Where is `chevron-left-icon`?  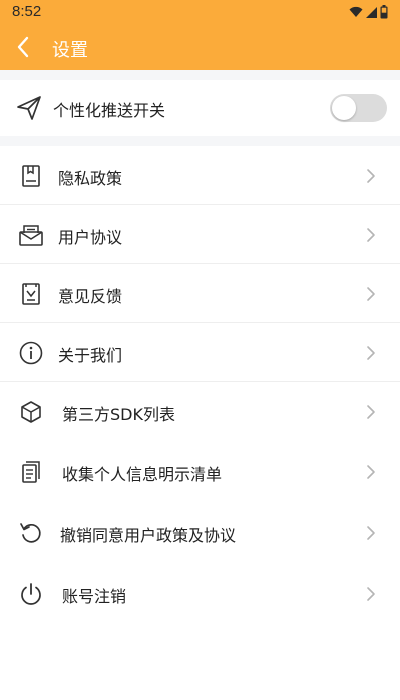 chevron-left-icon is located at coordinates (23, 47).